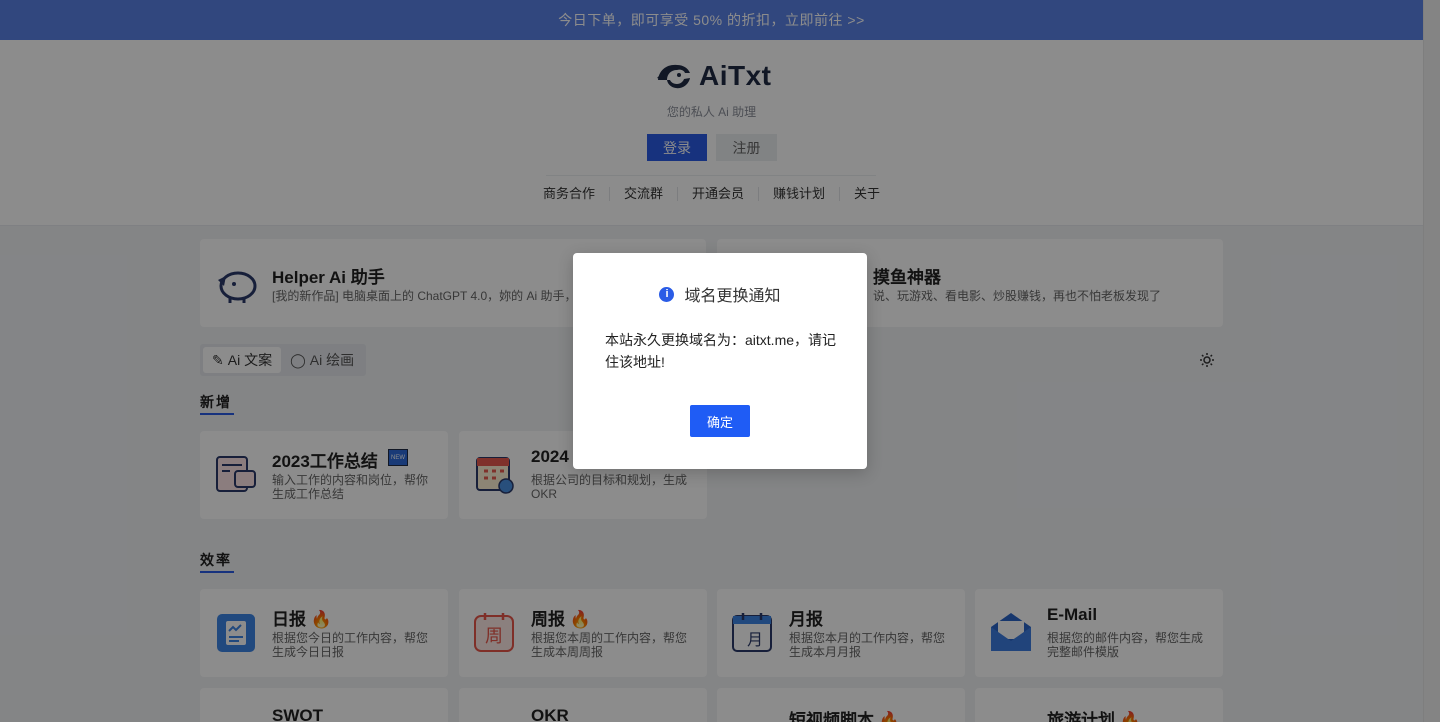 The width and height of the screenshot is (1440, 722). I want to click on dialog-message: 本站永久更换域名为：aitxt.me，请记住该地址!, so click(721, 351).